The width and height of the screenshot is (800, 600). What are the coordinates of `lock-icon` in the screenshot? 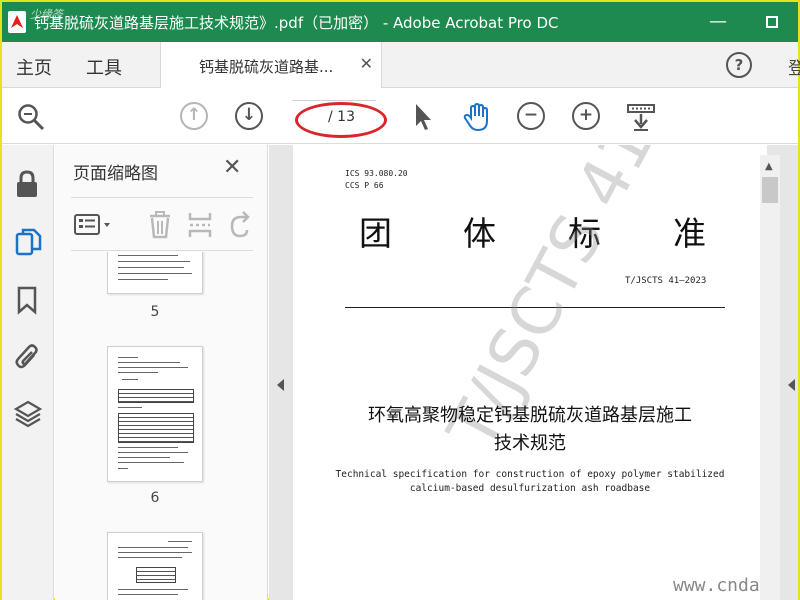 It's located at (27, 183).